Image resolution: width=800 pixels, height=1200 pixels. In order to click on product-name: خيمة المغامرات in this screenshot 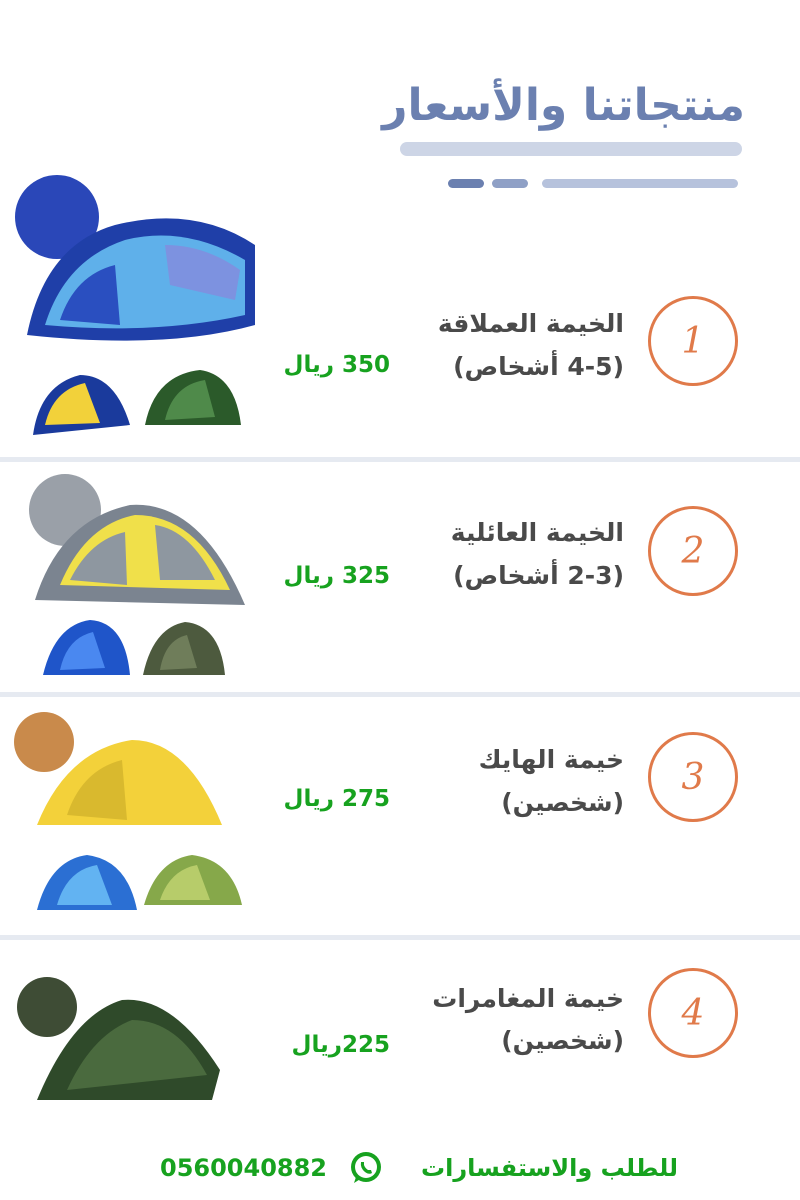, I will do `click(528, 998)`.